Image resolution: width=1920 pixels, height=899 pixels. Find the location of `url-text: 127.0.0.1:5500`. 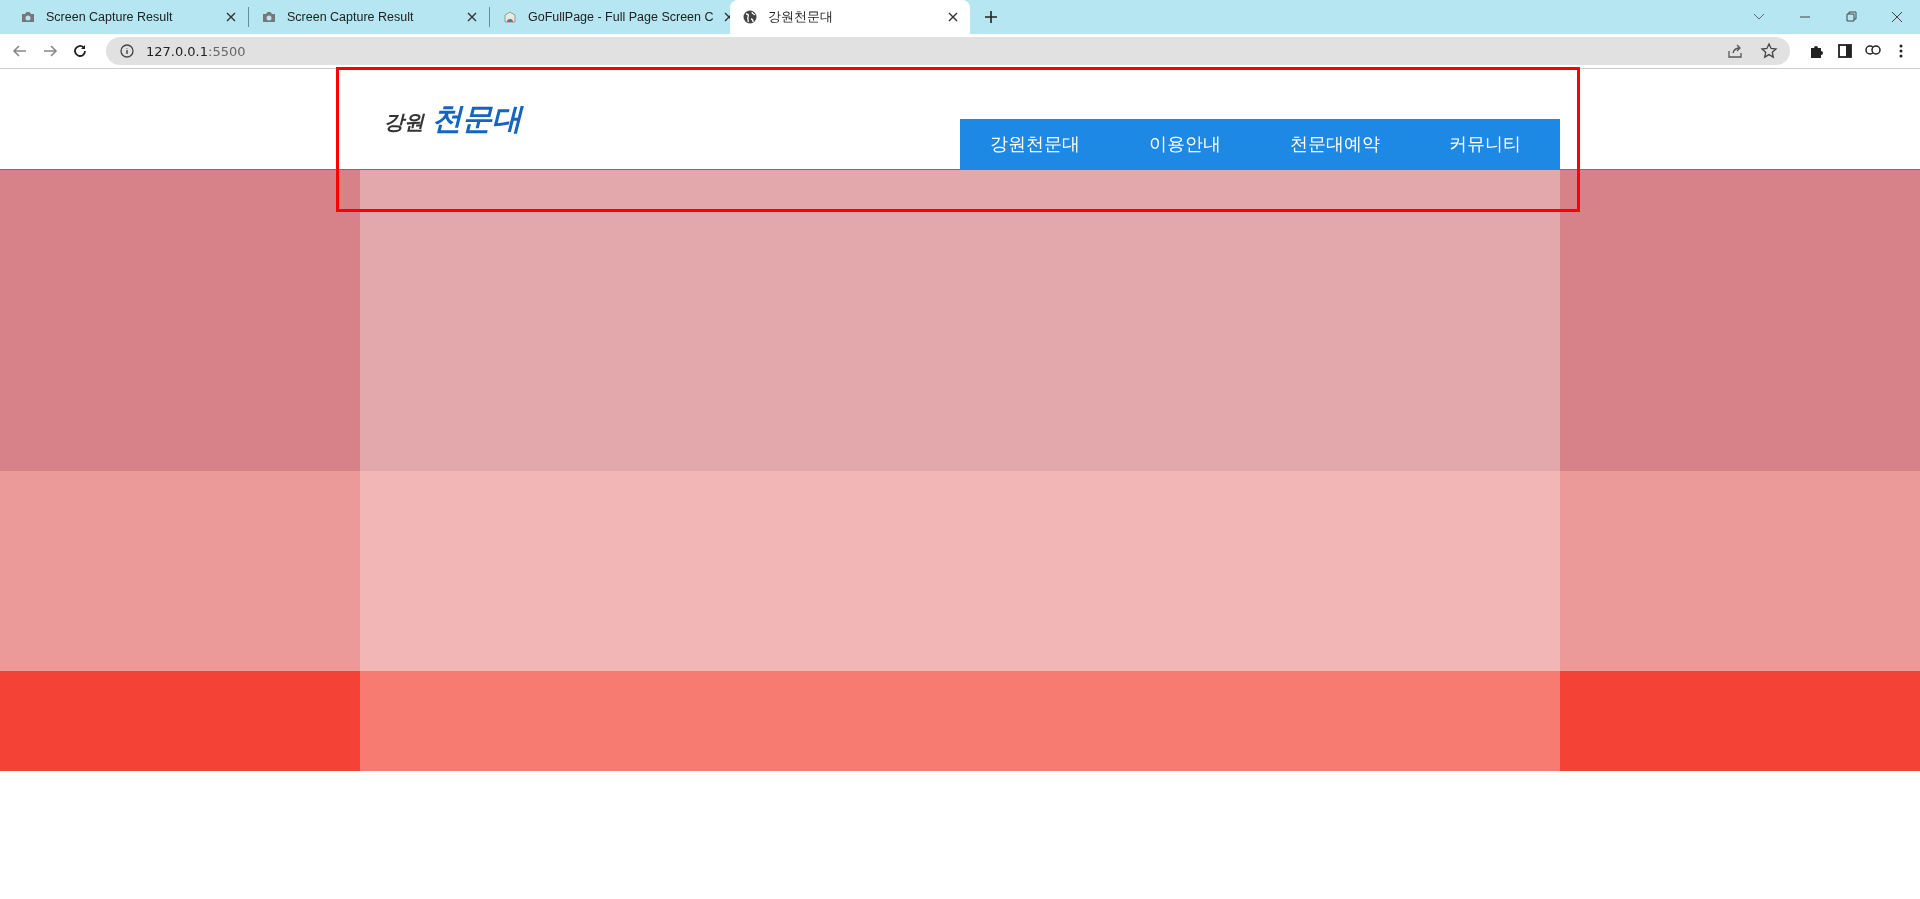

url-text: 127.0.0.1:5500 is located at coordinates (196, 51).